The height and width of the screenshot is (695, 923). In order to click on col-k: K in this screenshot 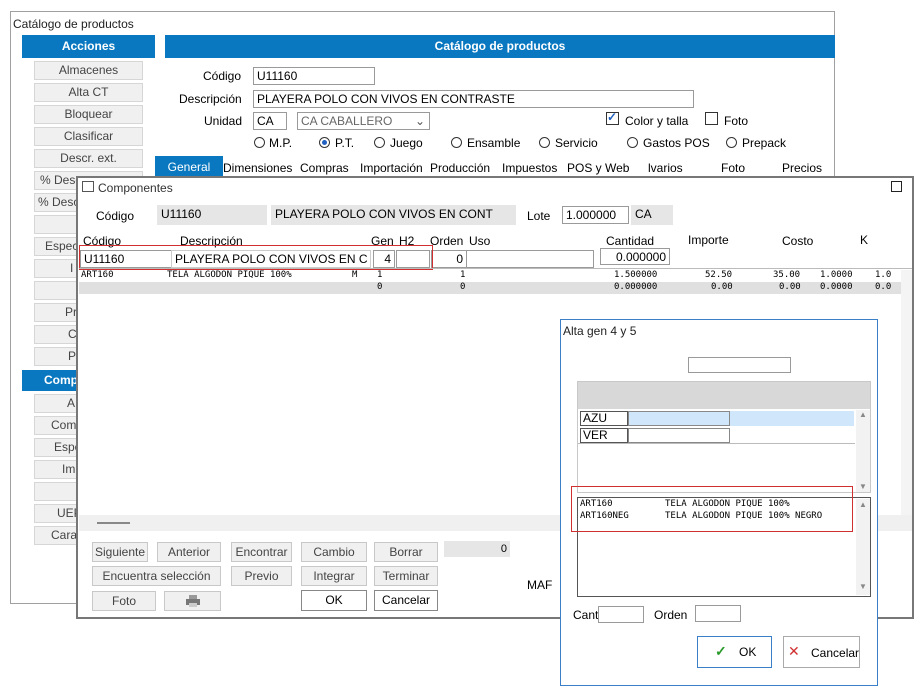, I will do `click(864, 240)`.